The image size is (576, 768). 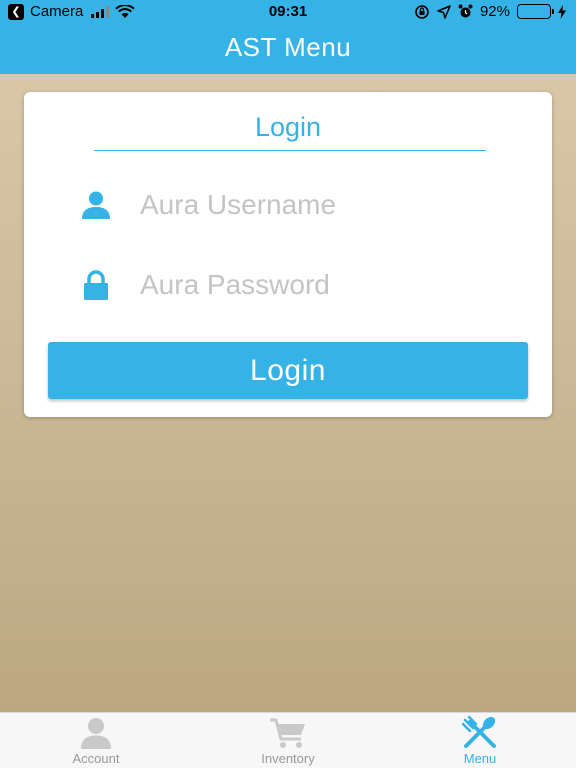 What do you see at coordinates (288, 758) in the screenshot?
I see `tab-inventory-label: Inventory` at bounding box center [288, 758].